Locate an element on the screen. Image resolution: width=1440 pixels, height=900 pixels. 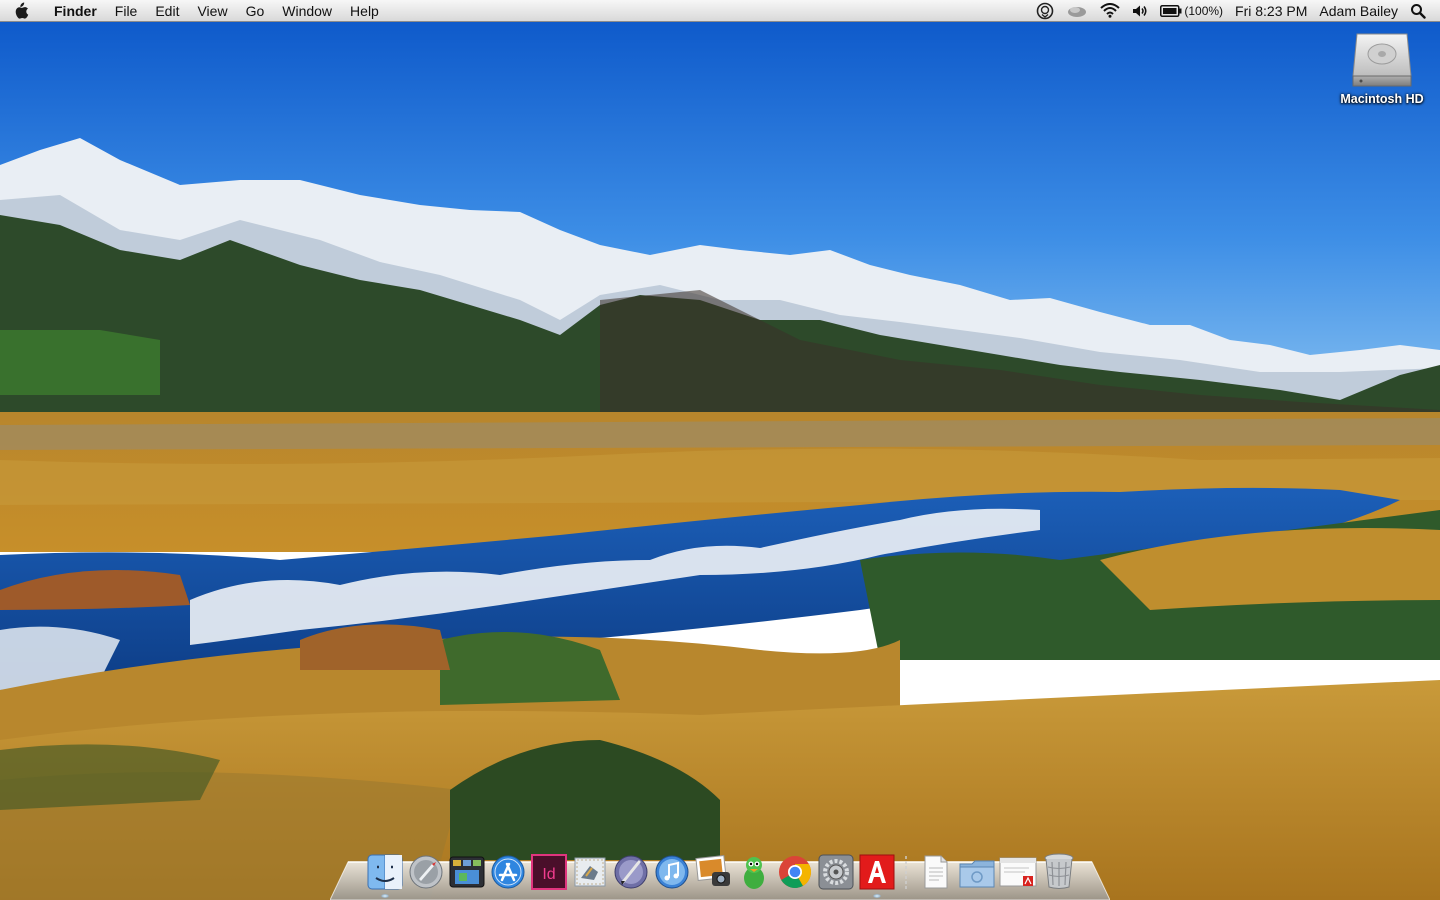
mission-control-icon is located at coordinates (466, 872).